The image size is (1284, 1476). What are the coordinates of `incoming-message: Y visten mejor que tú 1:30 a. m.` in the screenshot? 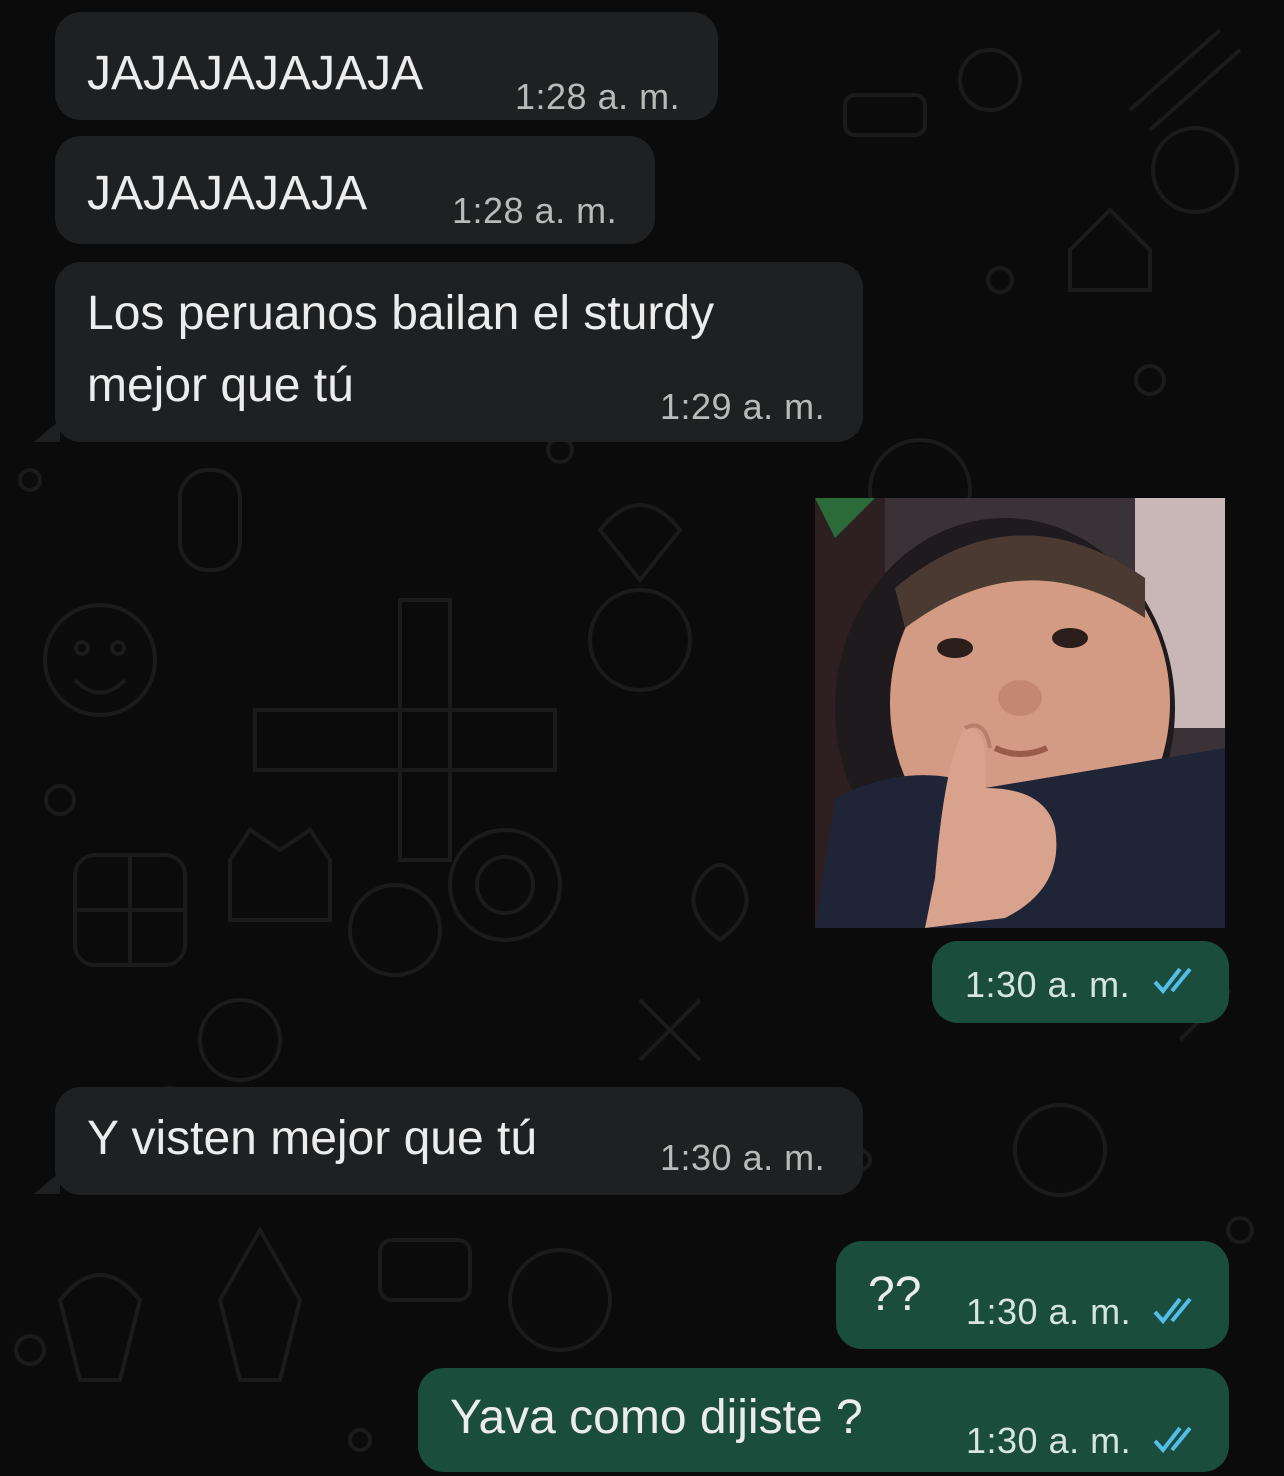 It's located at (459, 1141).